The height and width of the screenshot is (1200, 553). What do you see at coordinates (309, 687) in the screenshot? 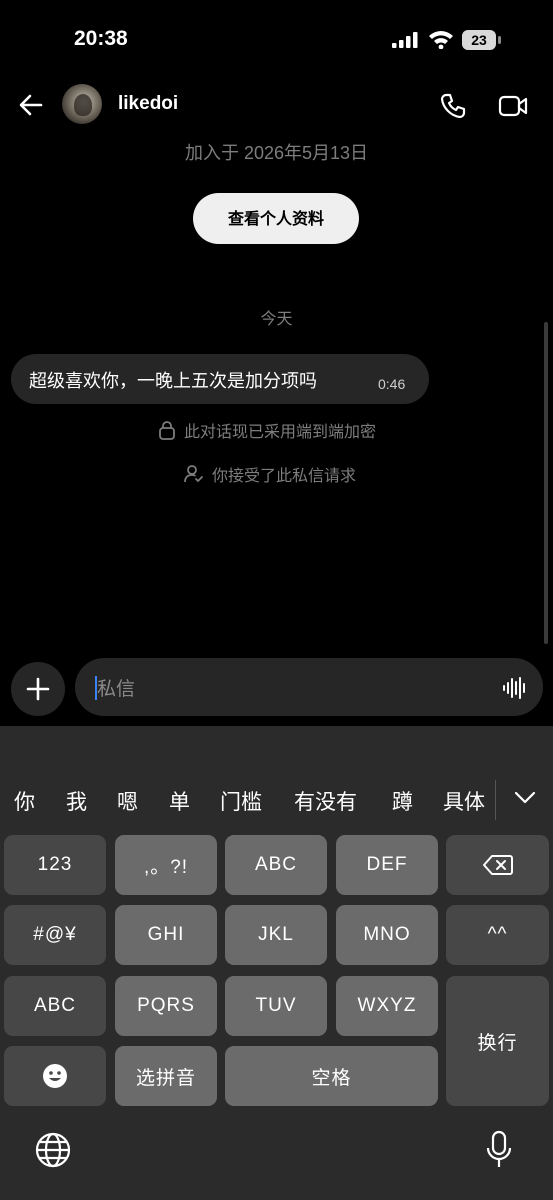
I see `message-input` at bounding box center [309, 687].